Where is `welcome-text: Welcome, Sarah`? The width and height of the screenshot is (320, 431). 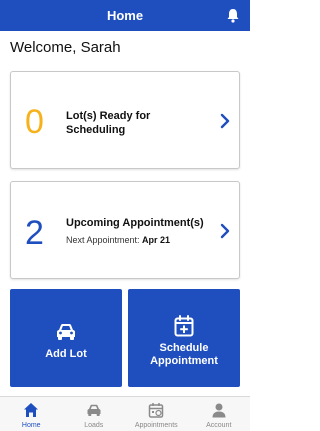
welcome-text: Welcome, Sarah is located at coordinates (65, 47).